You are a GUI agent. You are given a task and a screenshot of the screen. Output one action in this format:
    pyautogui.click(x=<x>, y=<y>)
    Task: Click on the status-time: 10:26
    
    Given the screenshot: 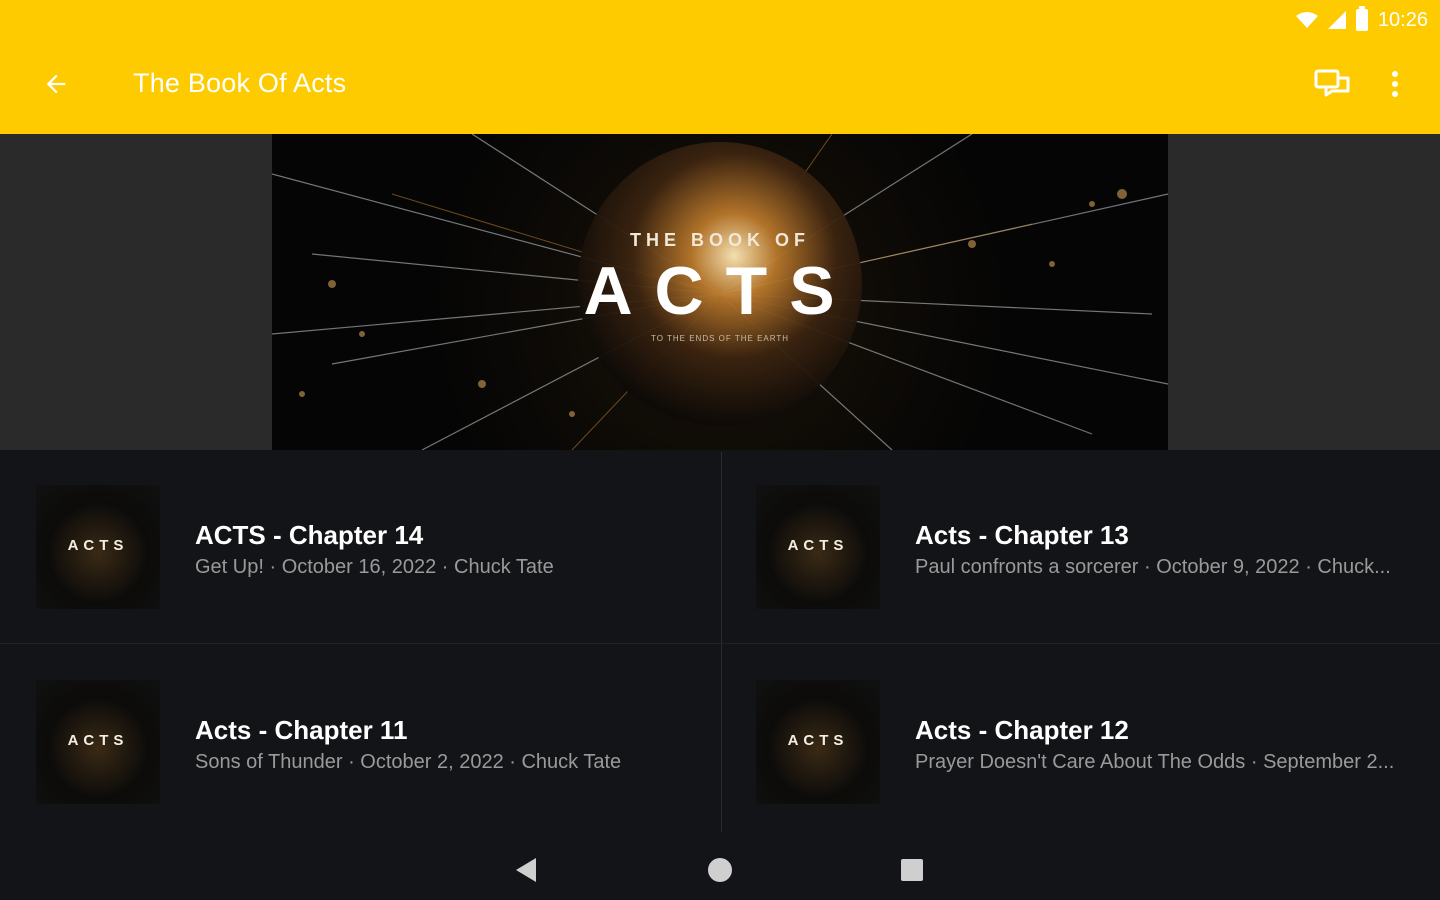 What is the action you would take?
    pyautogui.click(x=1402, y=19)
    